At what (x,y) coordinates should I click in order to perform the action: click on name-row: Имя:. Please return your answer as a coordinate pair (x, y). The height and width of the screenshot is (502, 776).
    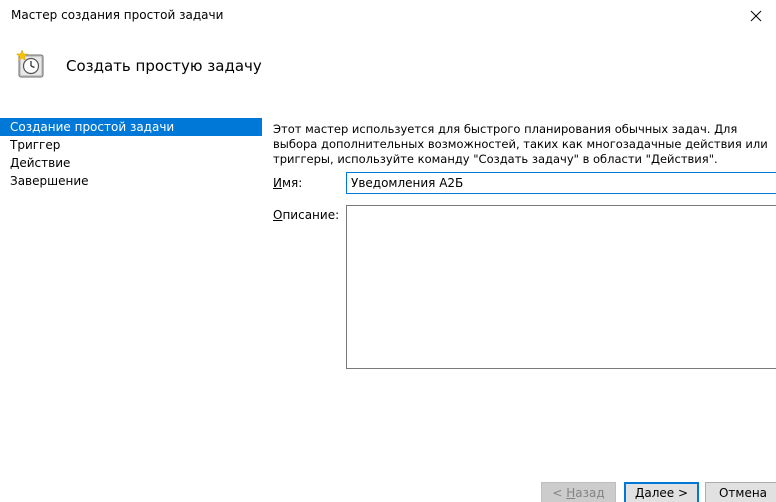
    Looking at the image, I should click on (524, 184).